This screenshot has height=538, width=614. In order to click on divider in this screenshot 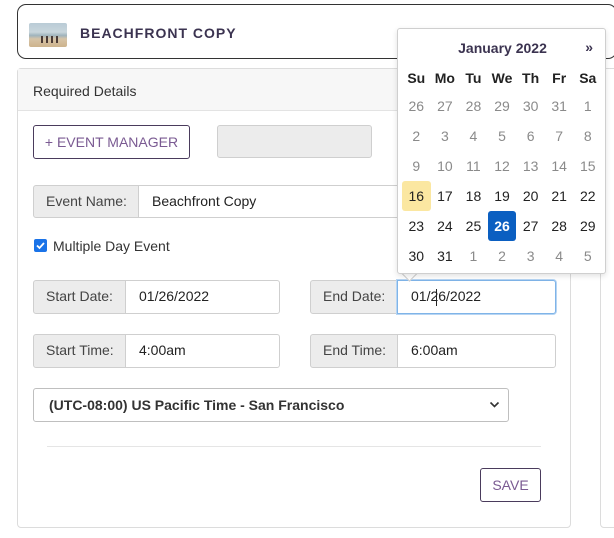, I will do `click(294, 446)`.